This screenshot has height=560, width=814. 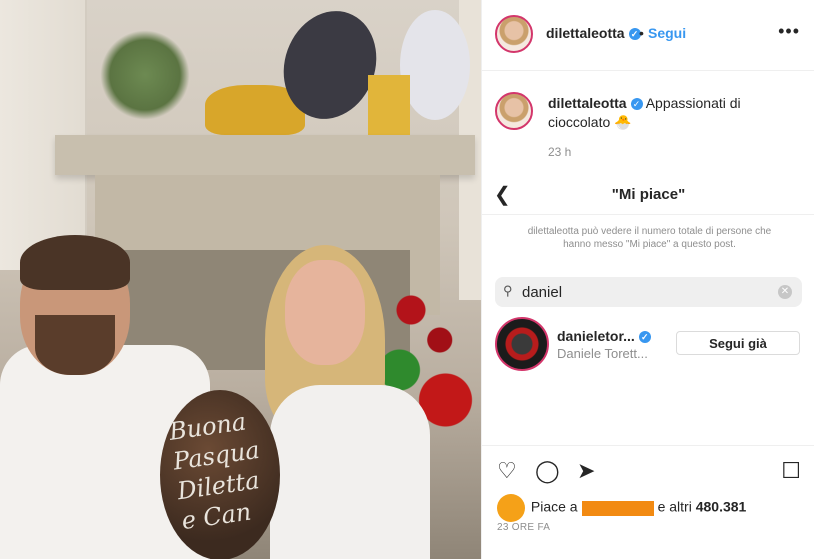 What do you see at coordinates (511, 508) in the screenshot?
I see `liker-avatar-redacted` at bounding box center [511, 508].